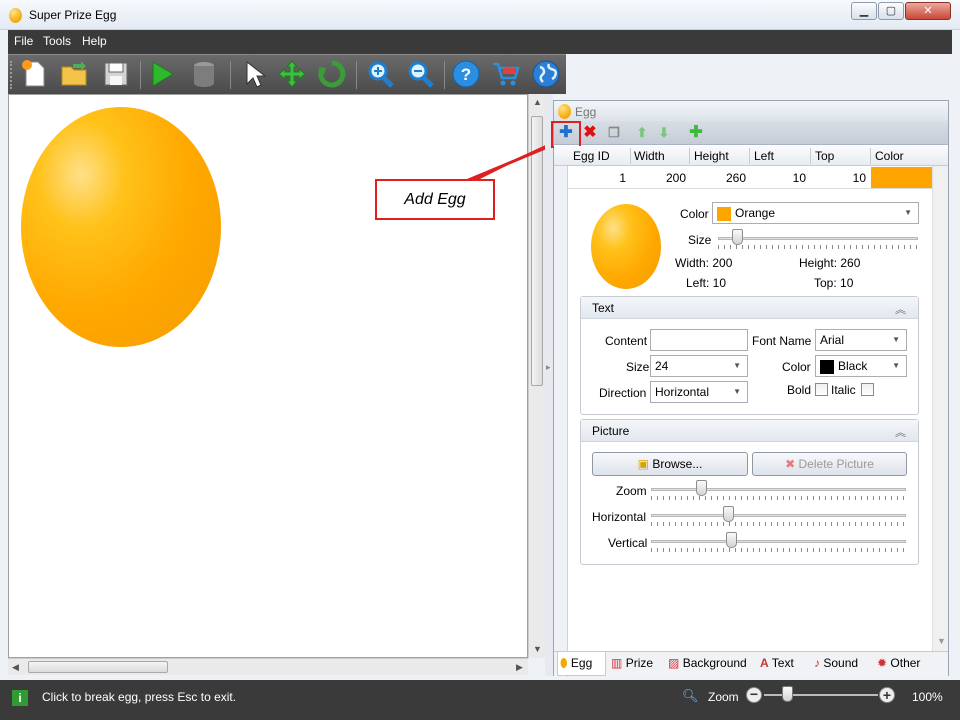 The image size is (960, 720). What do you see at coordinates (891, 11) in the screenshot?
I see `maximize-button: ▢` at bounding box center [891, 11].